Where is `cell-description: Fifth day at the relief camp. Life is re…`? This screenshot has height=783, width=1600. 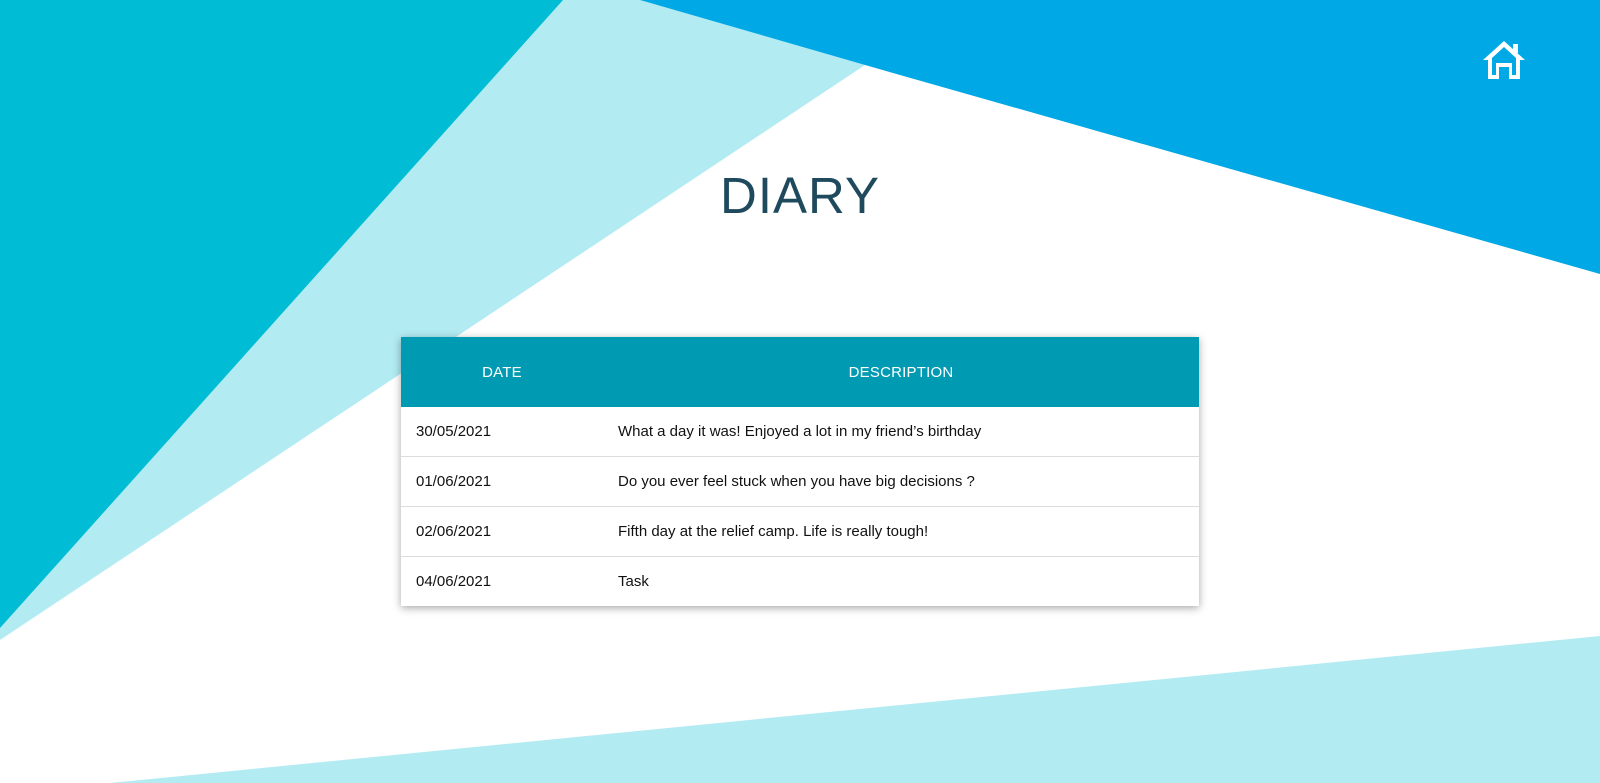 cell-description: Fifth day at the relief camp. Life is re… is located at coordinates (901, 531).